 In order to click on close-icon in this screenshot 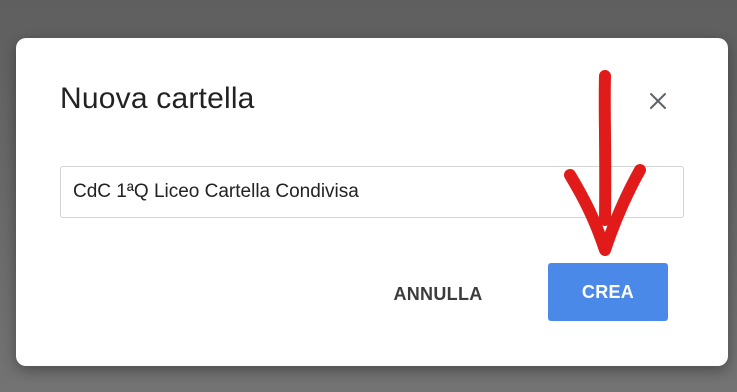, I will do `click(658, 101)`.